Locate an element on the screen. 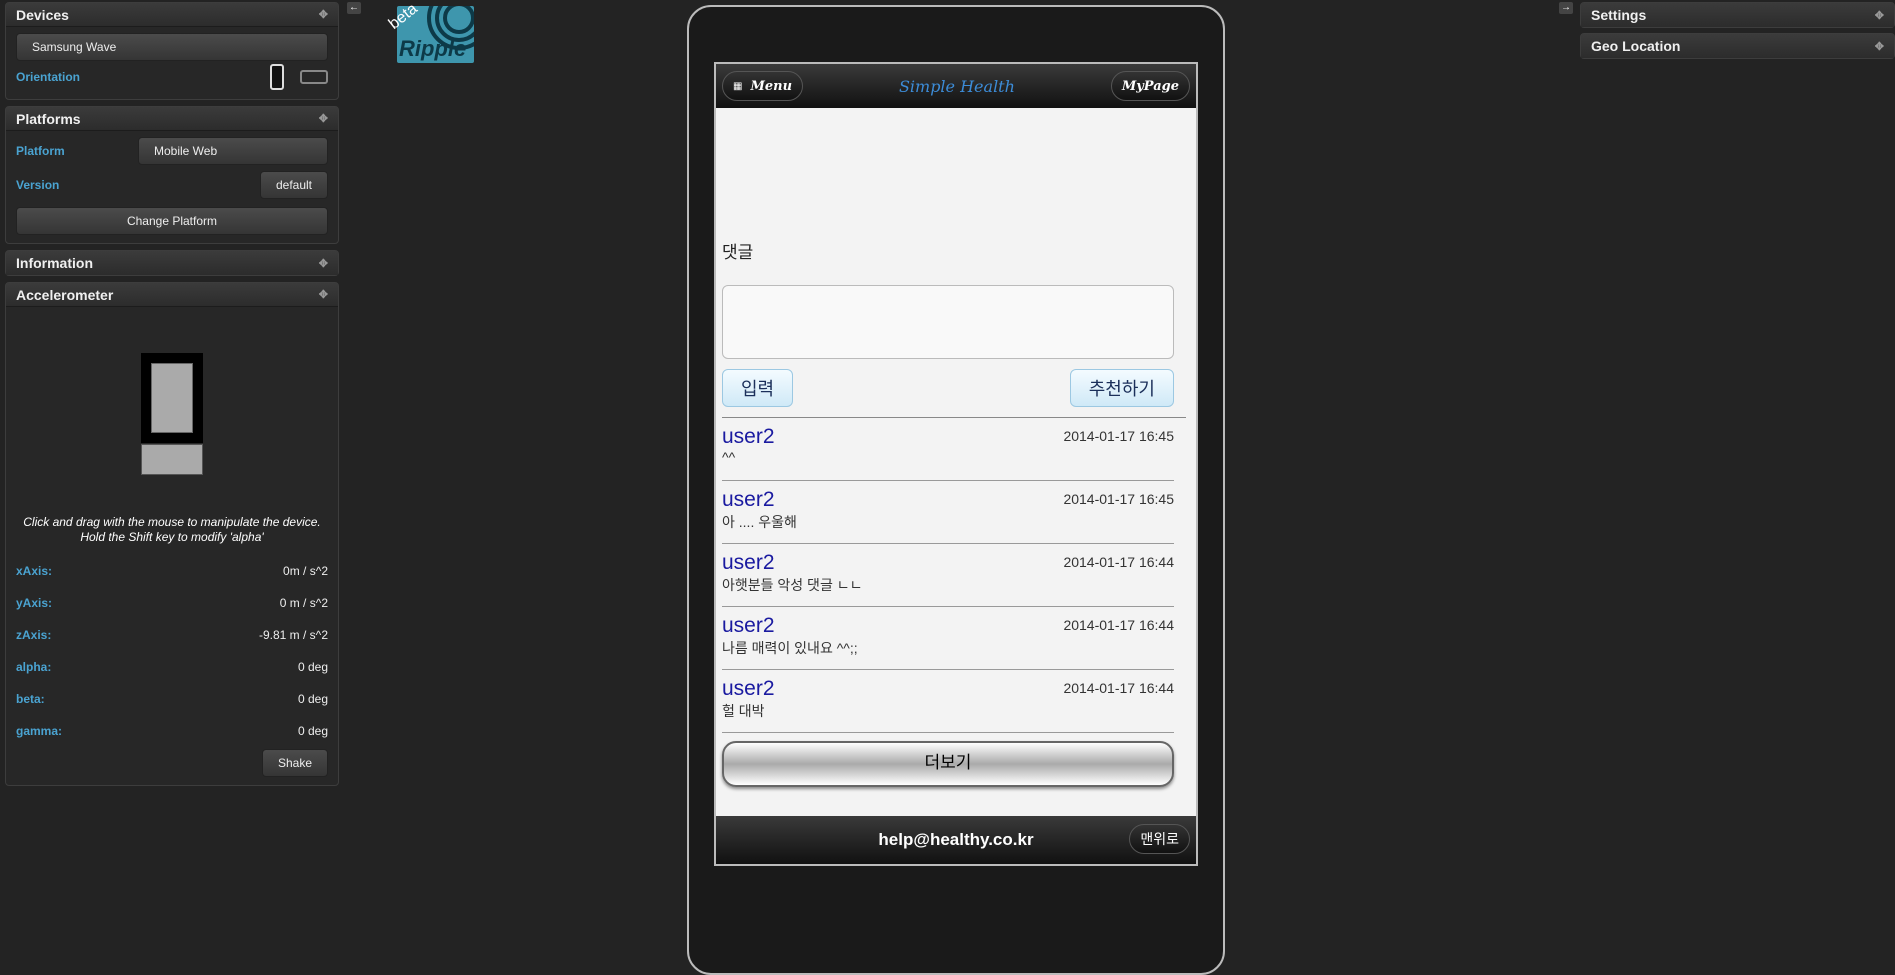  accel-value: 0 m / s^2 is located at coordinates (303, 603).